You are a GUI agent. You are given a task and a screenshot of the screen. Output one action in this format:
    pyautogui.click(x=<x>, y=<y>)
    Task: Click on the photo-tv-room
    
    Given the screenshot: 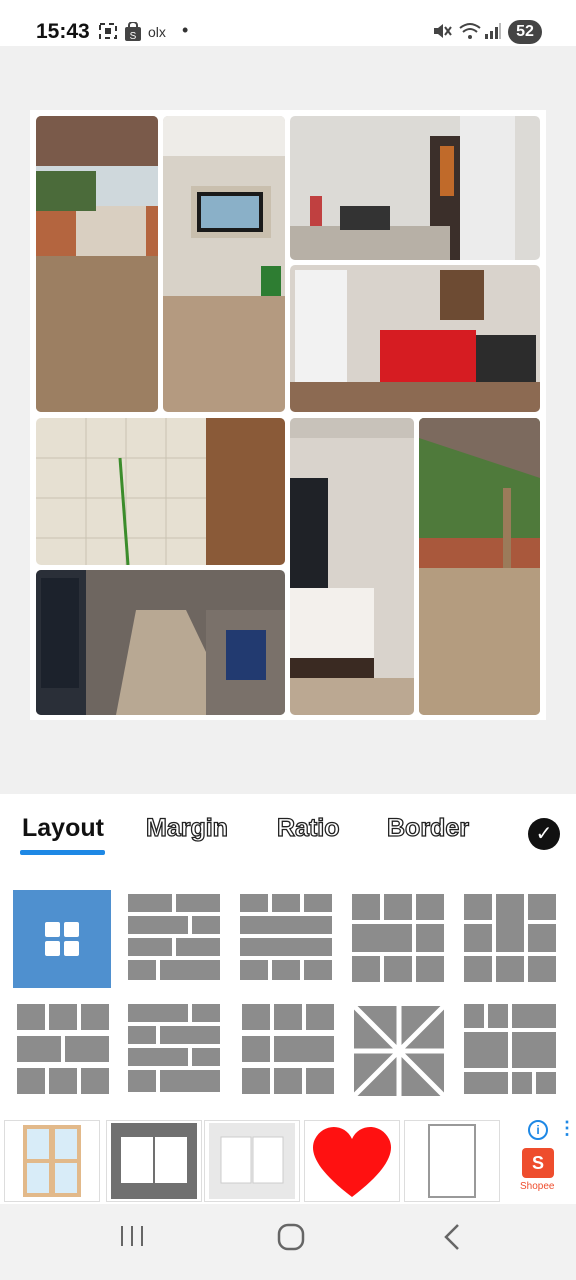 What is the action you would take?
    pyautogui.click(x=224, y=264)
    